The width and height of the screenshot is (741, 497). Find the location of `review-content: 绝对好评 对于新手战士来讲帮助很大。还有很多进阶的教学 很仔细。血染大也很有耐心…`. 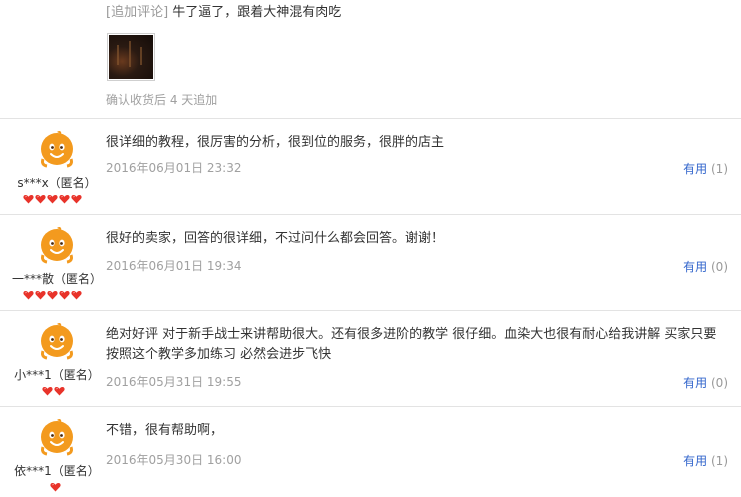

review-content: 绝对好评 对于新手战士来讲帮助很大。还有很多进阶的教学 很仔细。血染大也很有耐心… is located at coordinates (411, 344).